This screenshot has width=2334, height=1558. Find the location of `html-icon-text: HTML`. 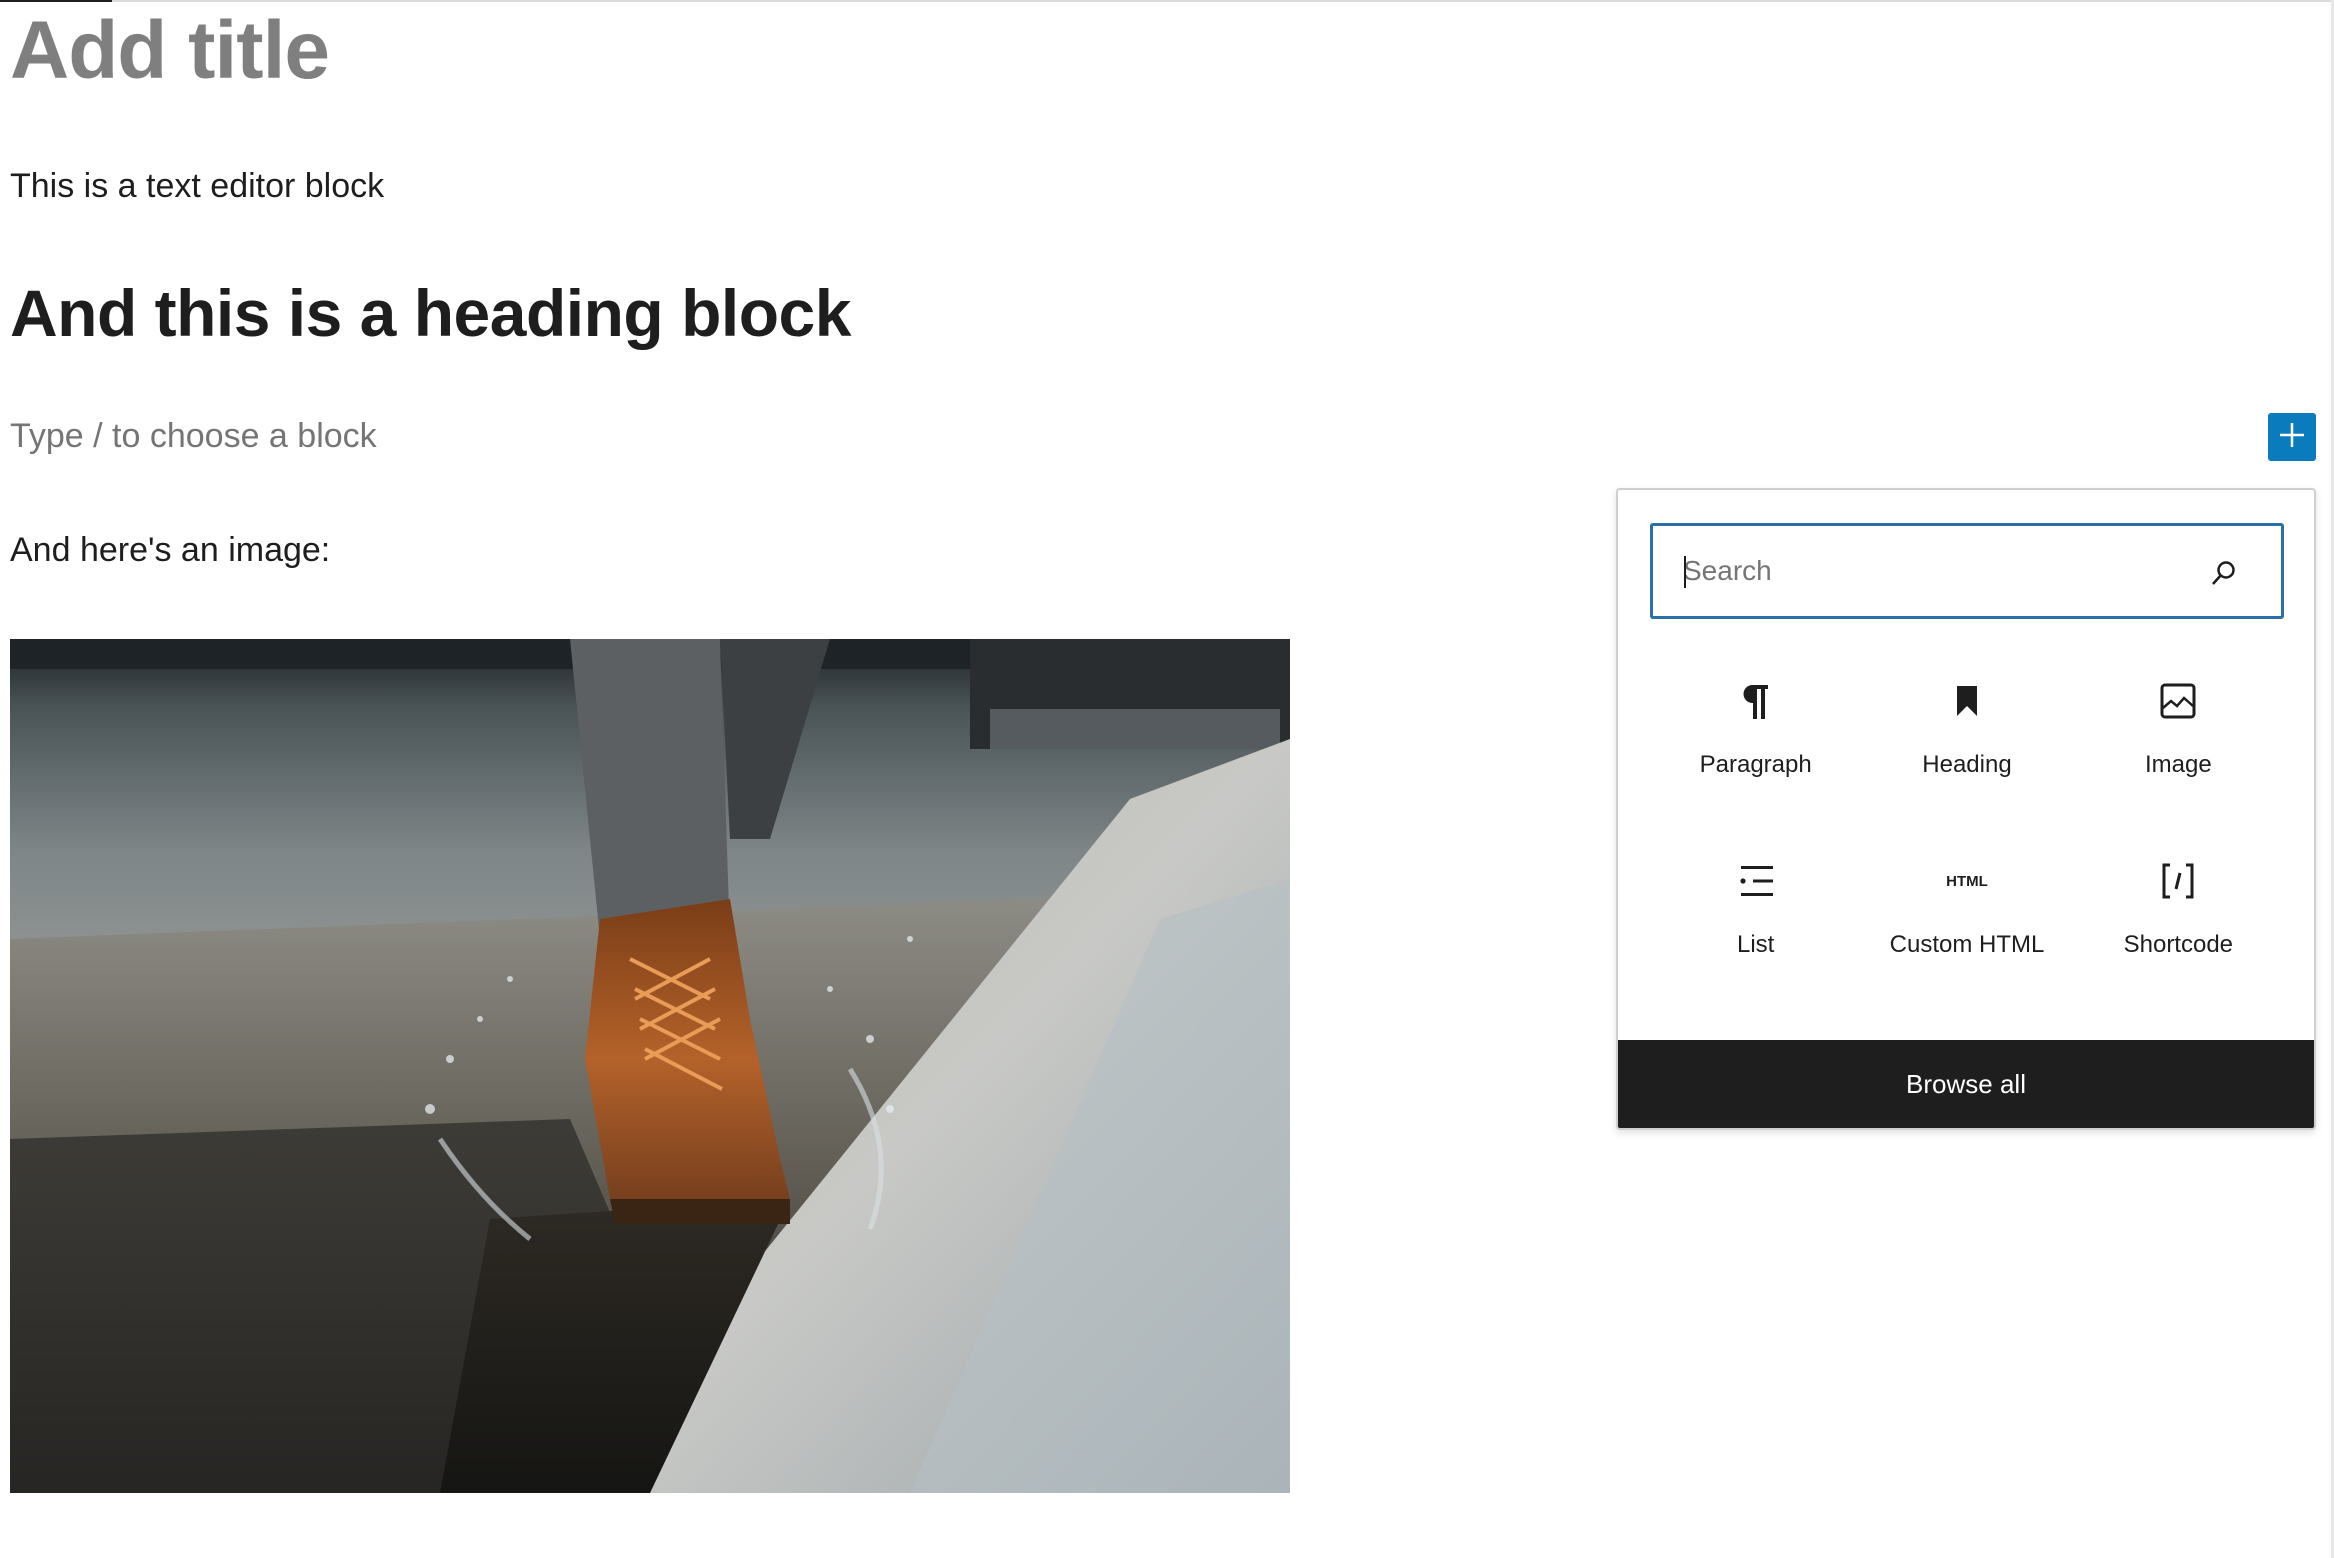

html-icon-text: HTML is located at coordinates (1967, 881).